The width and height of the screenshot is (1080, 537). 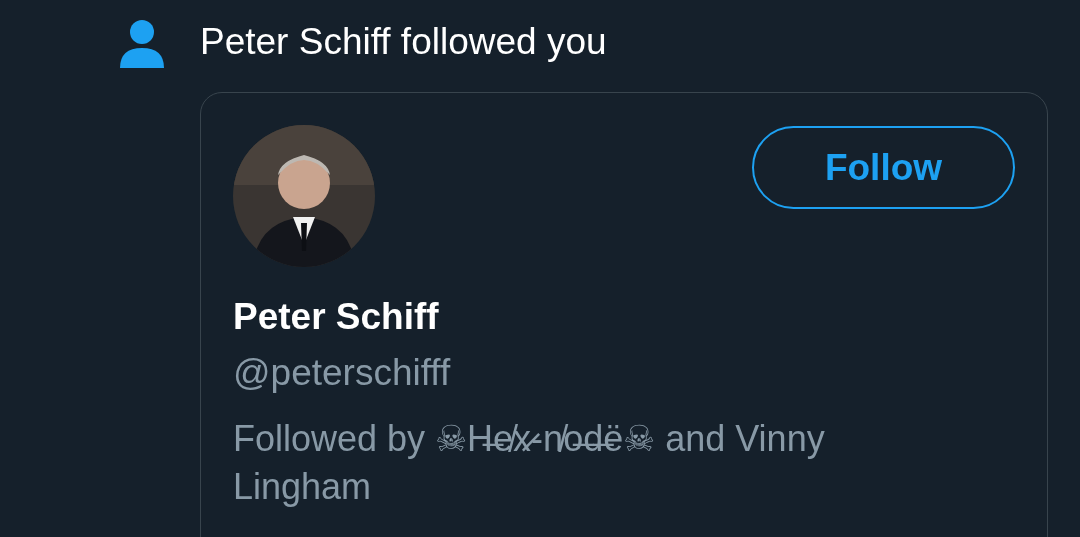 What do you see at coordinates (336, 317) in the screenshot?
I see `profile-name: Peter Schiff` at bounding box center [336, 317].